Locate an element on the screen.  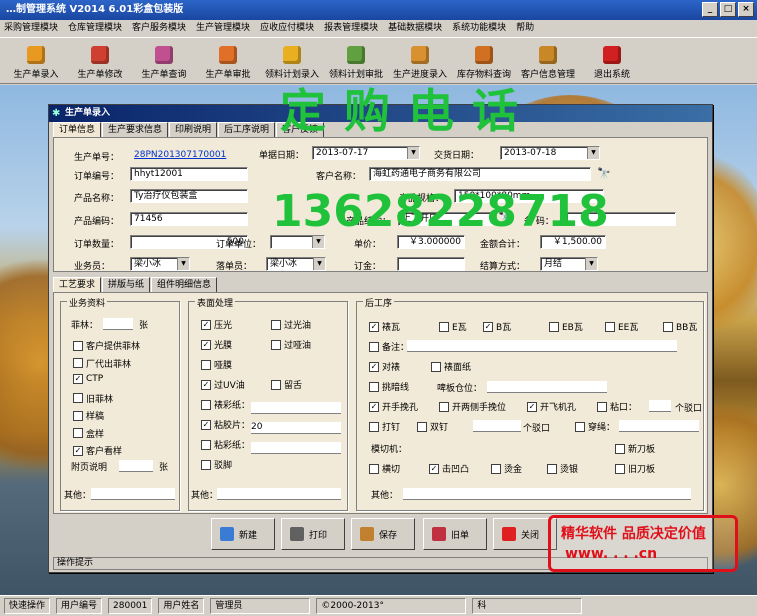
toolbar-button: 生产单录入 is located at coordinates (36, 61).